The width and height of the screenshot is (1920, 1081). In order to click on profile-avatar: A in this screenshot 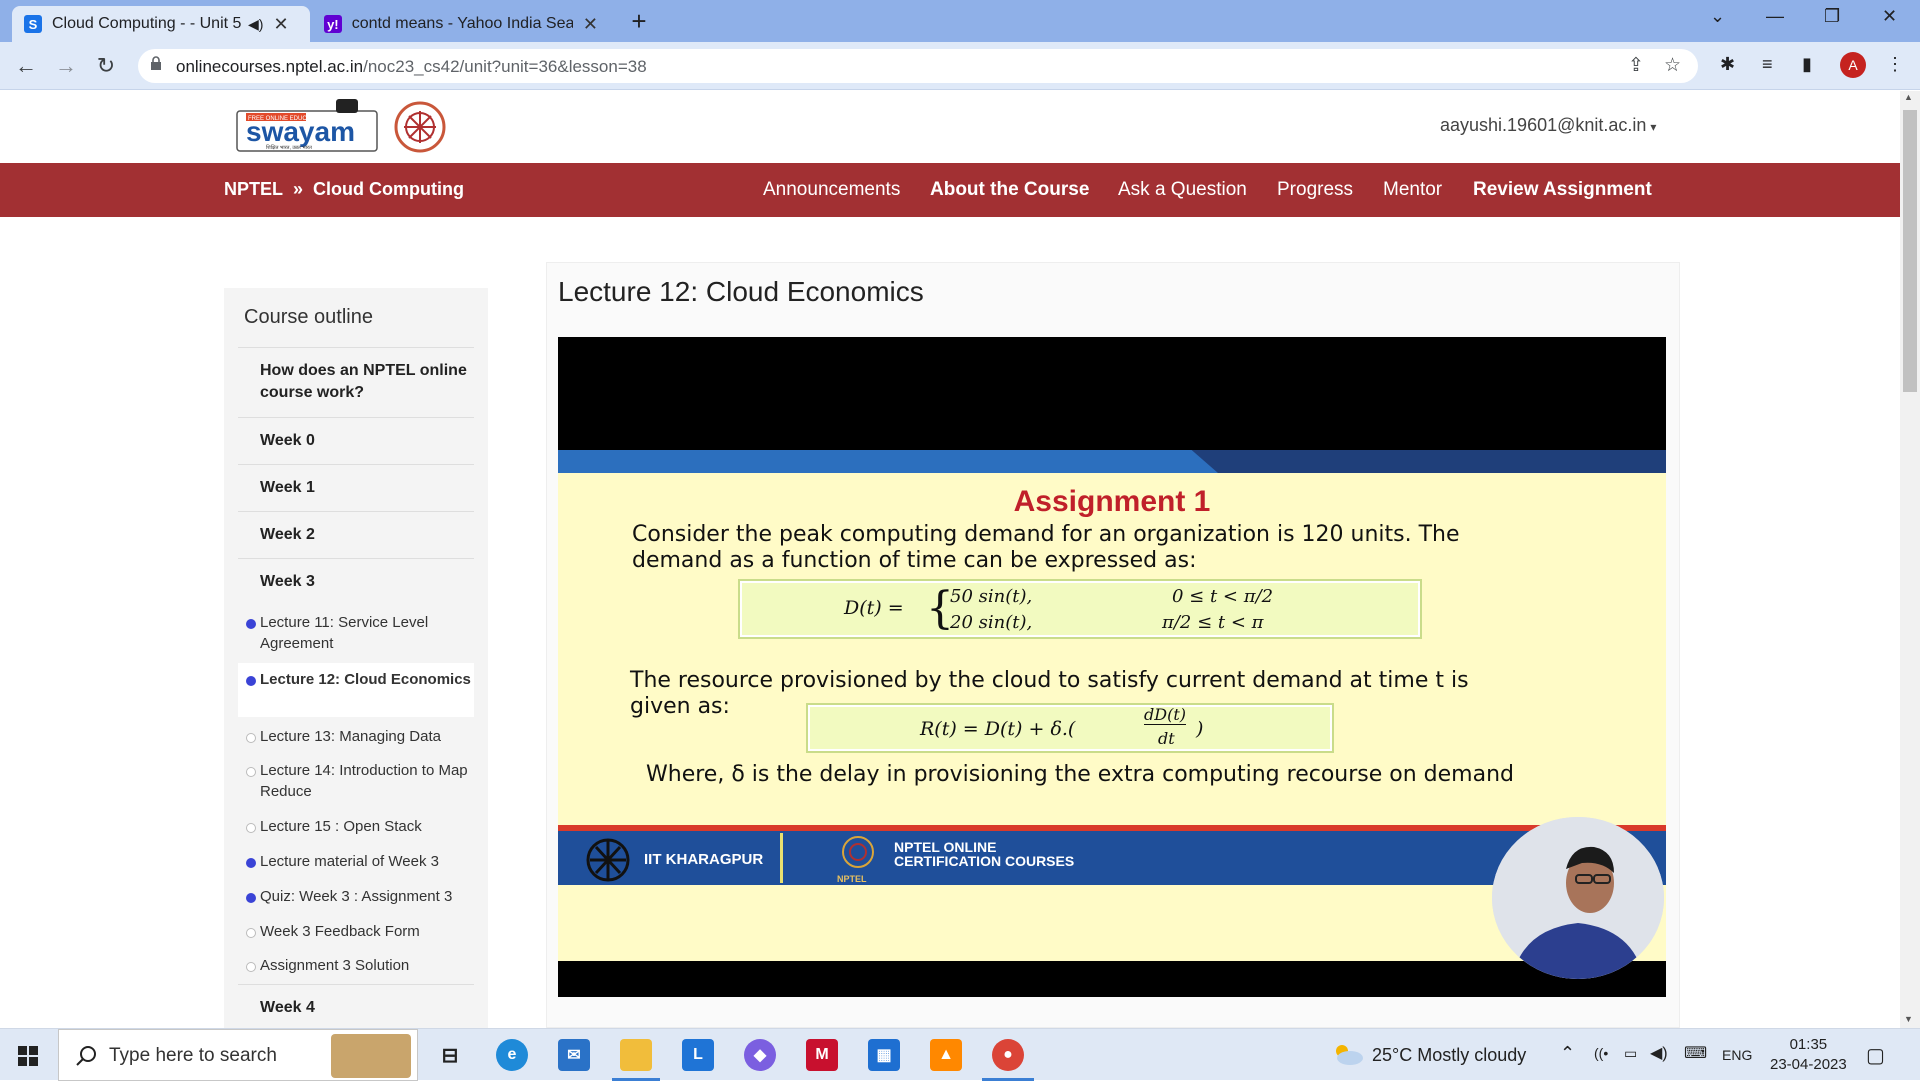, I will do `click(1853, 65)`.